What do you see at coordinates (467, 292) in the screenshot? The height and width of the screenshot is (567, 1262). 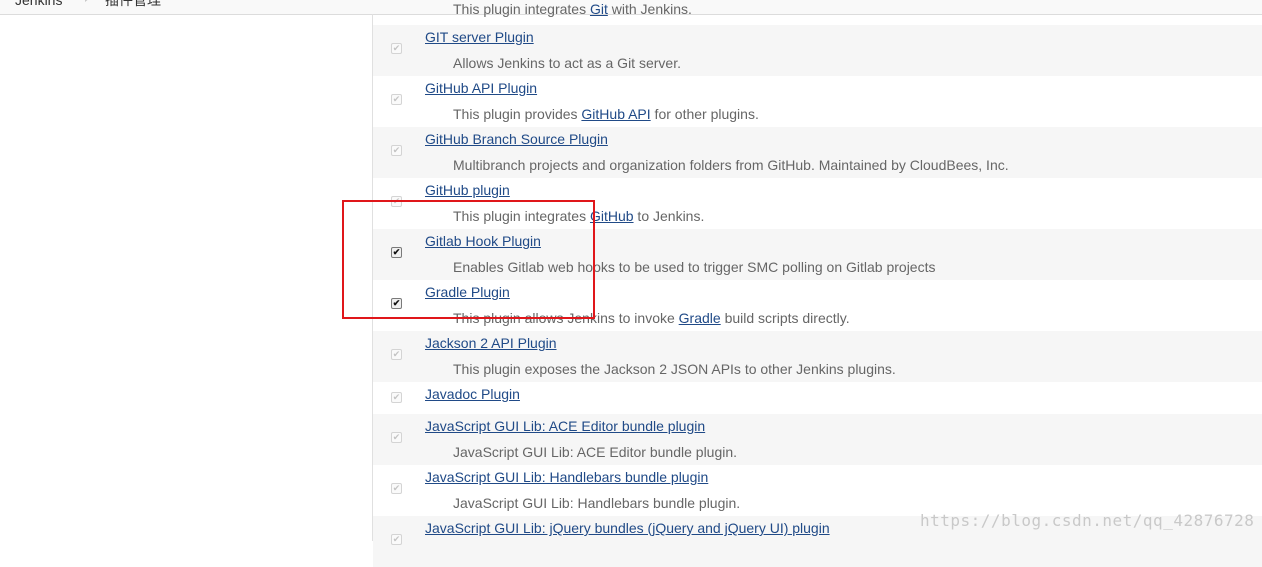 I see `plugin-name-link: Gradle Plugin` at bounding box center [467, 292].